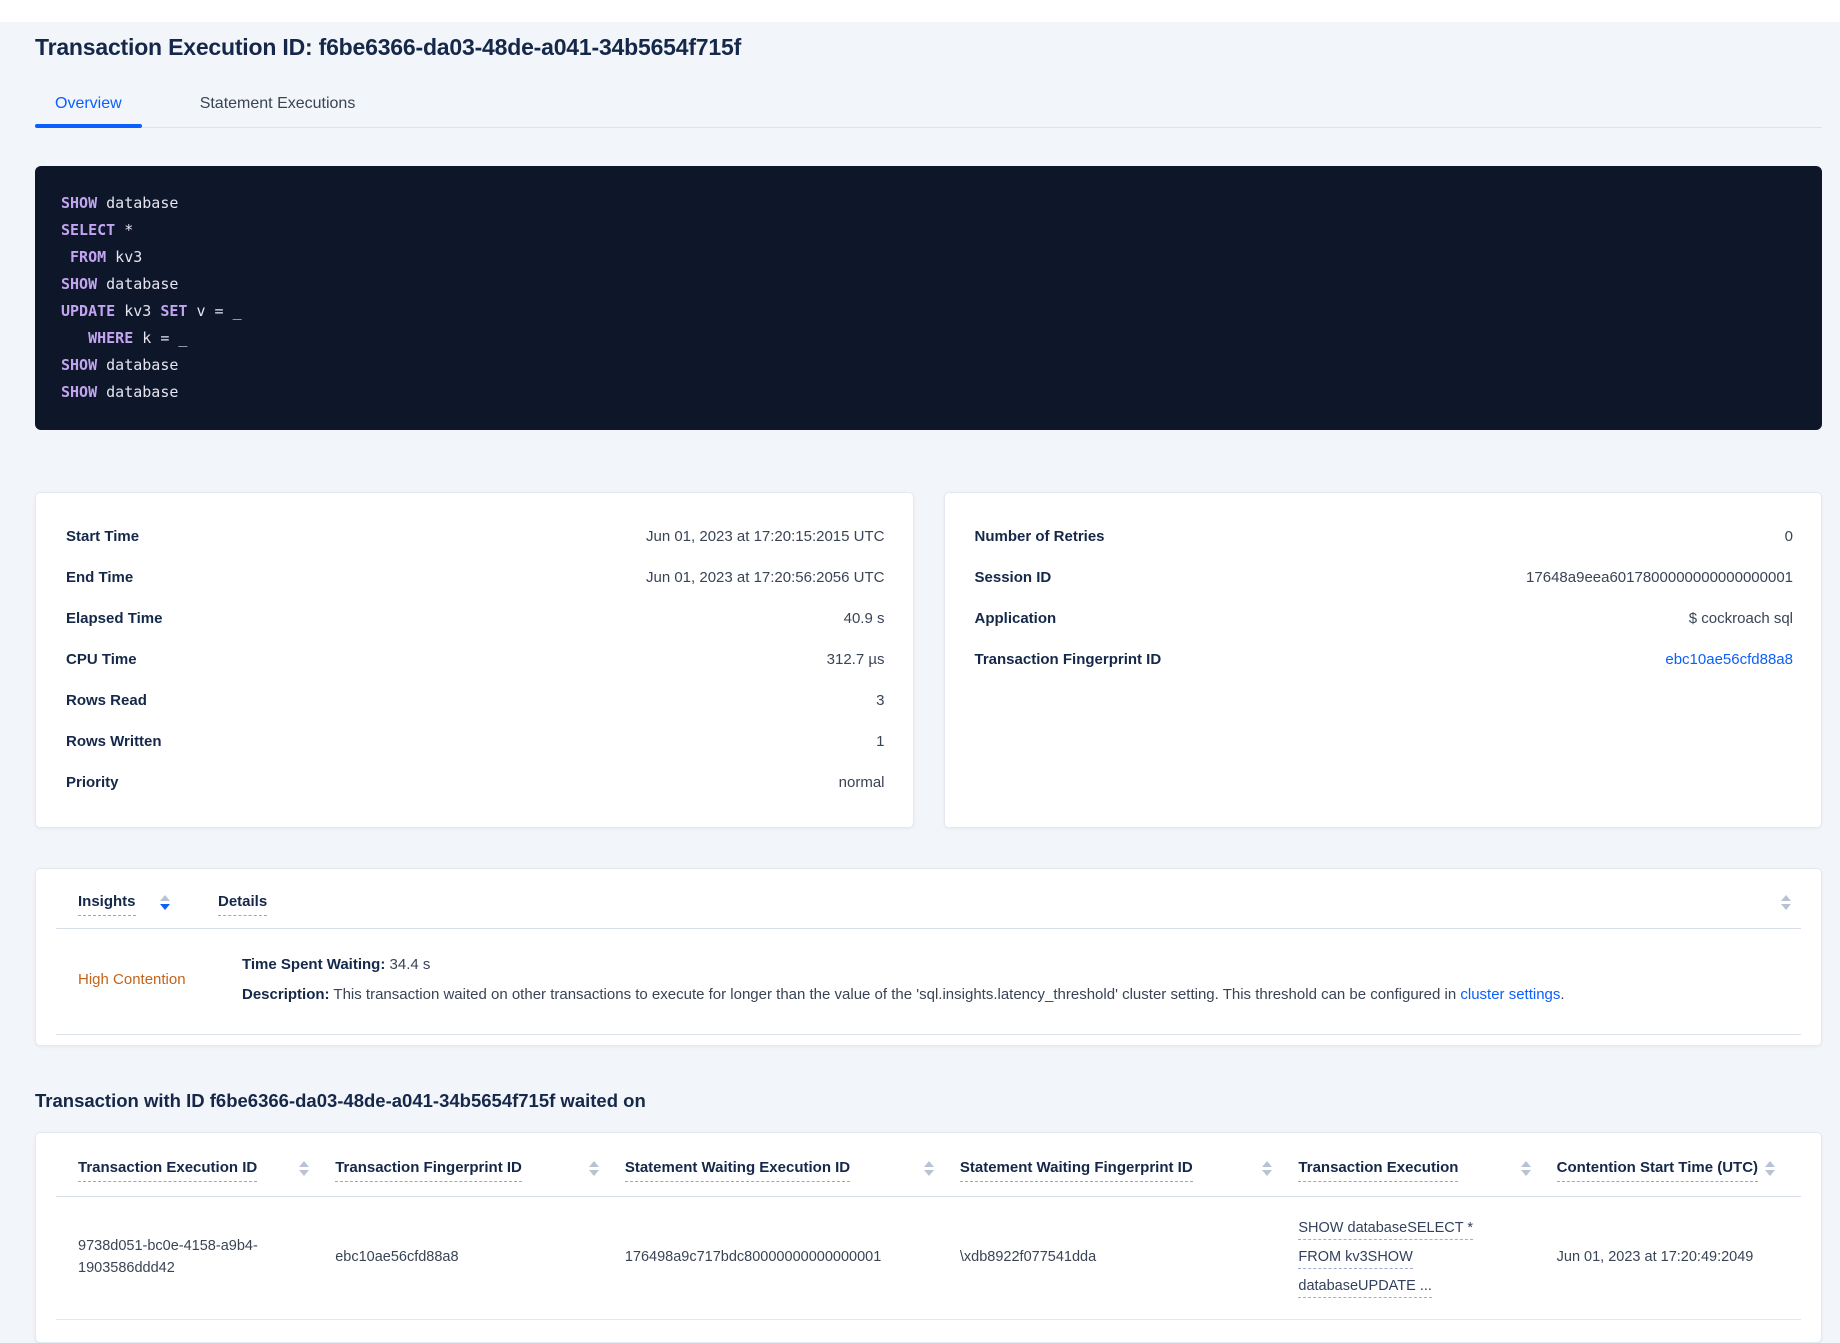 The height and width of the screenshot is (1343, 1840). What do you see at coordinates (753, 1257) in the screenshot?
I see `cell-statement-waiting-execution-id: 176498a9c717bdc80000000000000001` at bounding box center [753, 1257].